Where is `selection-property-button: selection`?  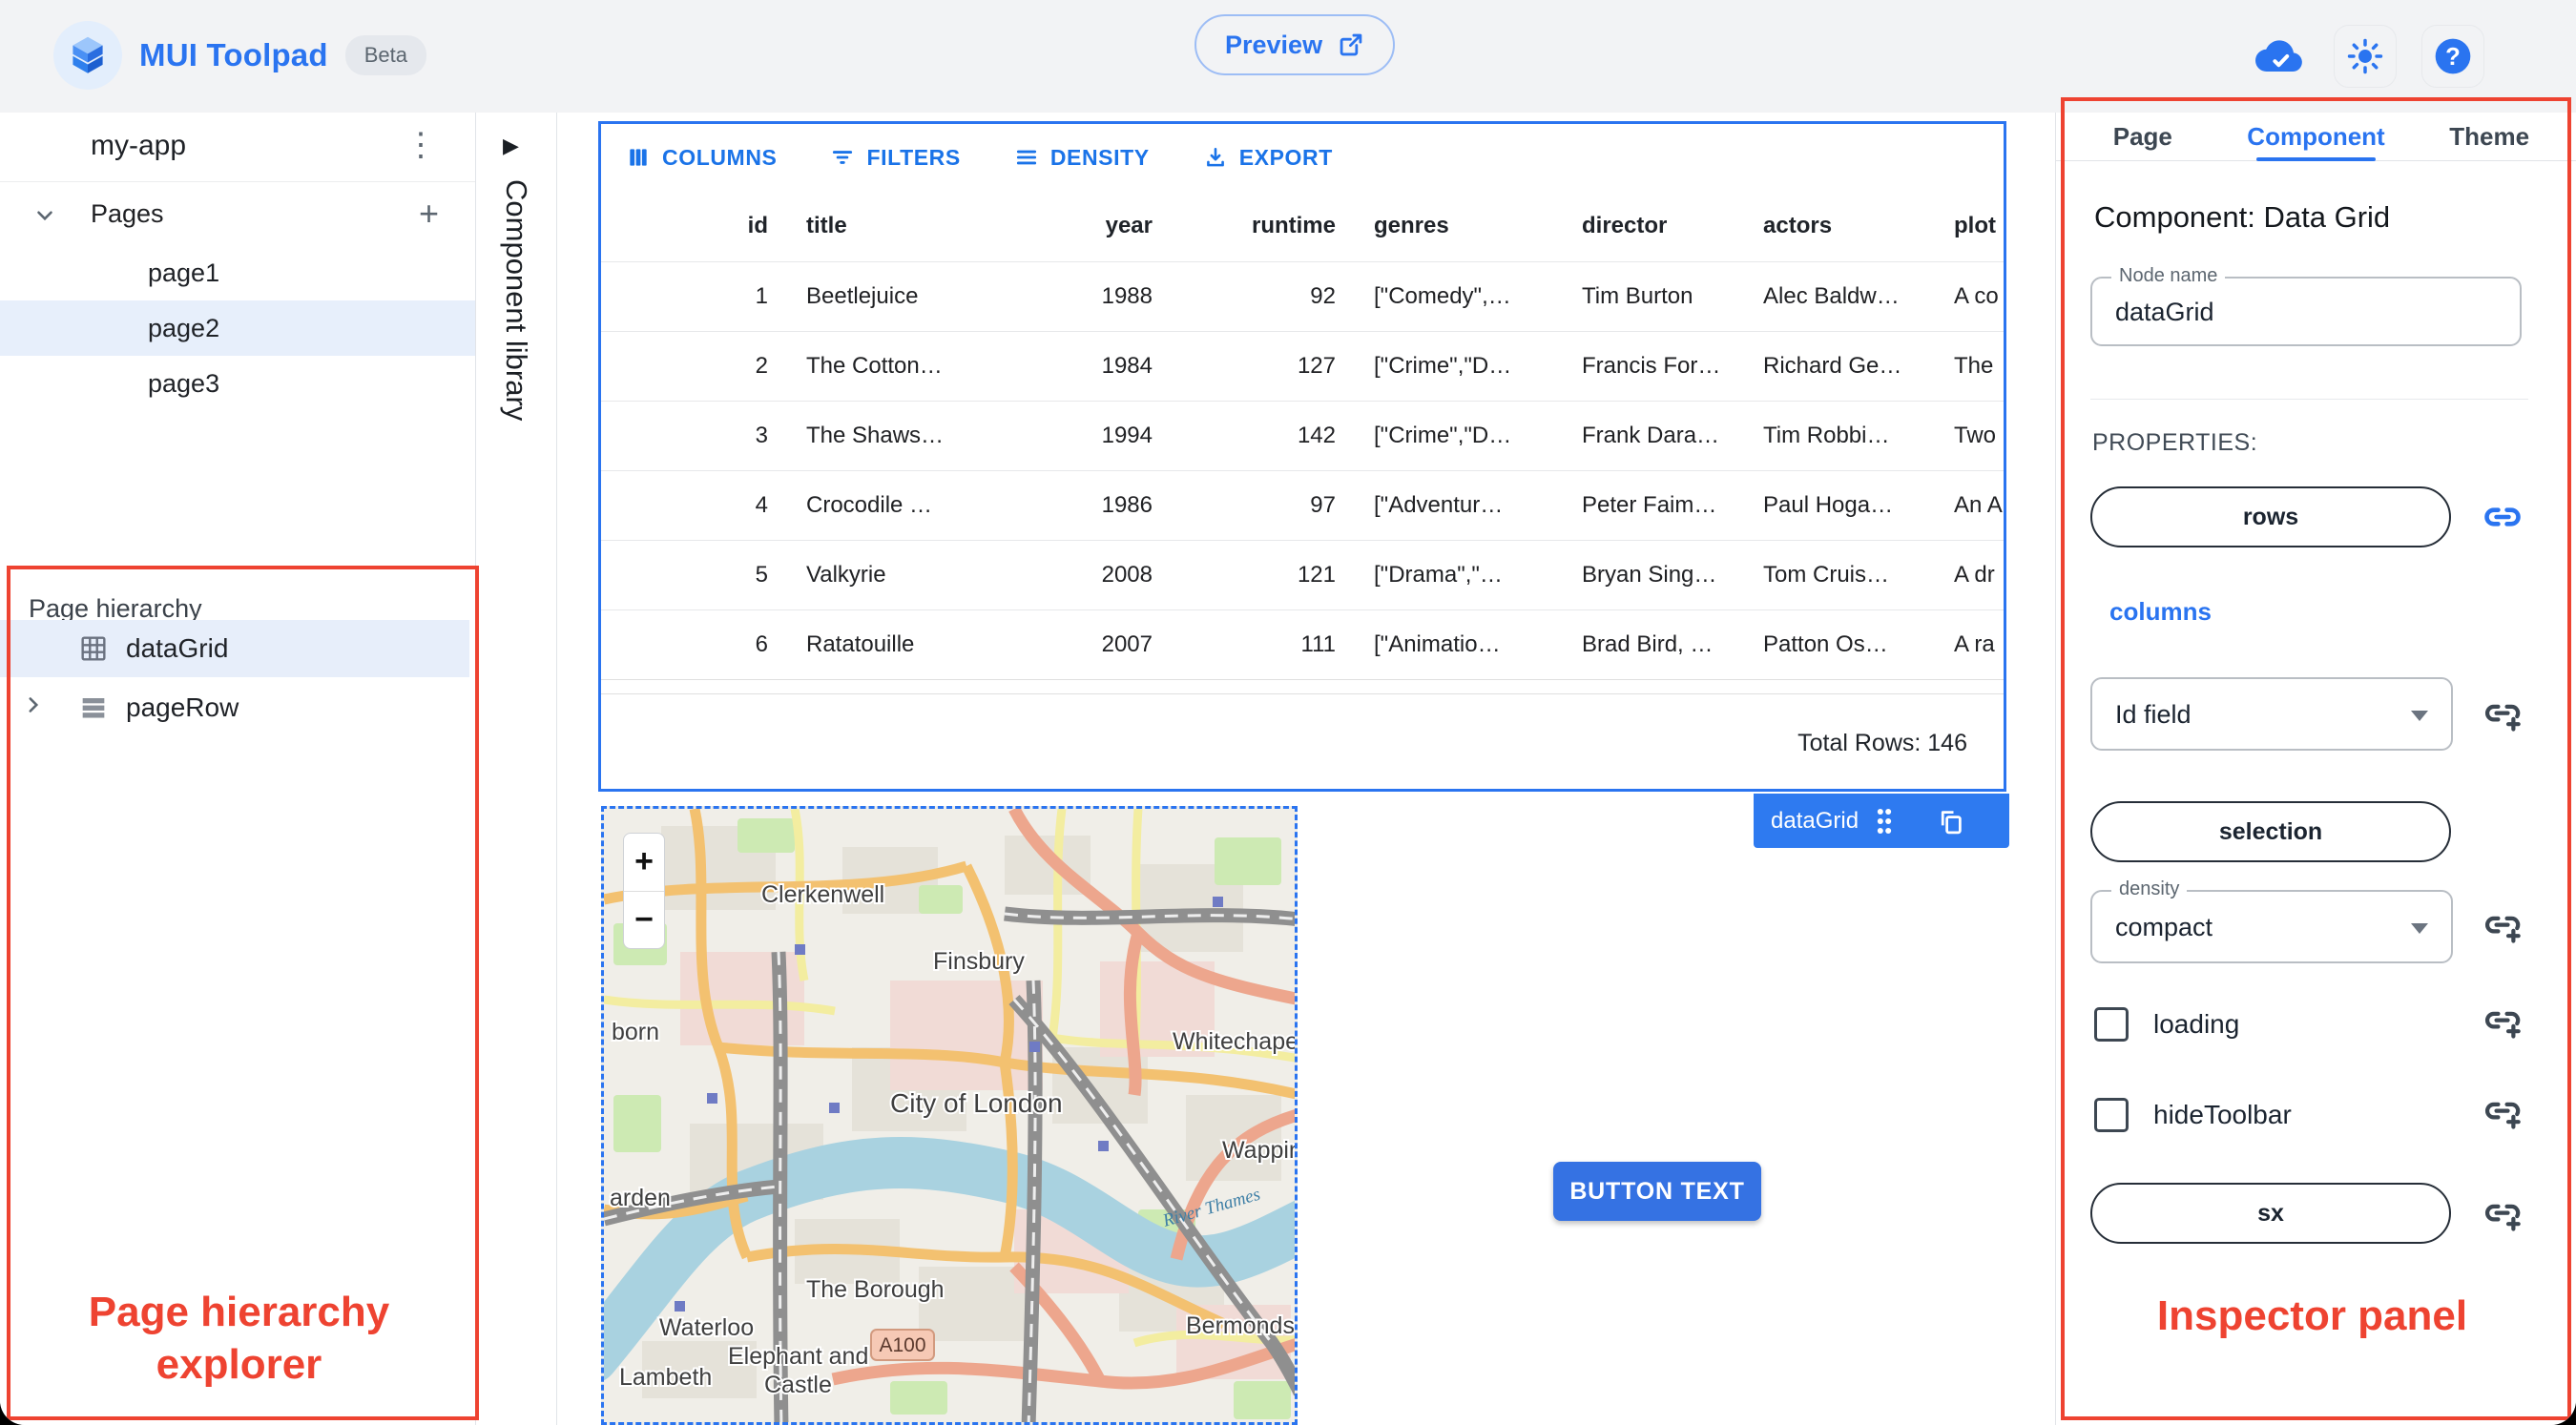 selection-property-button: selection is located at coordinates (2270, 831).